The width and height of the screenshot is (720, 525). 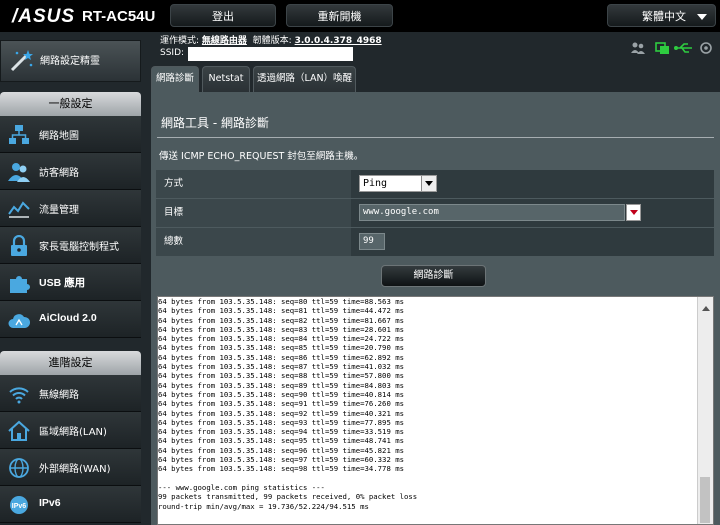 I want to click on ssid-value-box, so click(x=270, y=54).